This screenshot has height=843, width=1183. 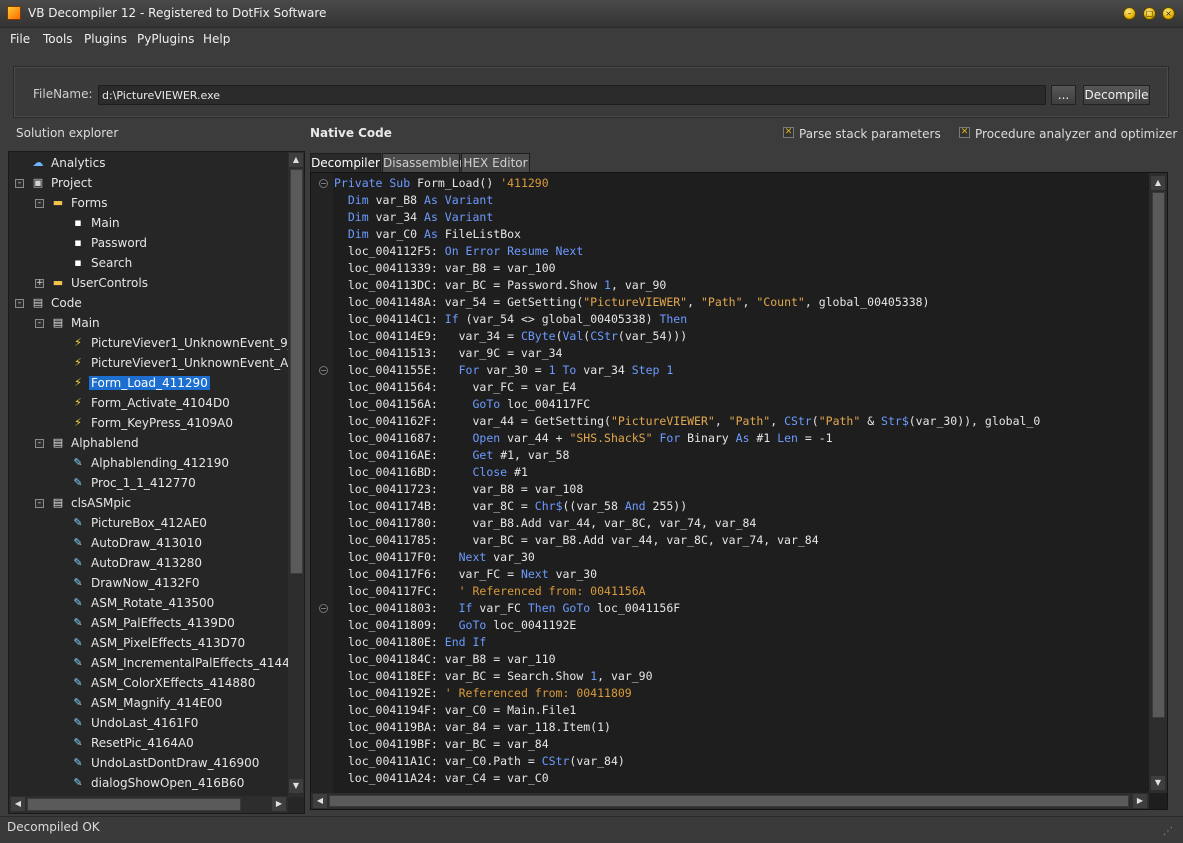 I want to click on code-token: As, so click(x=431, y=234).